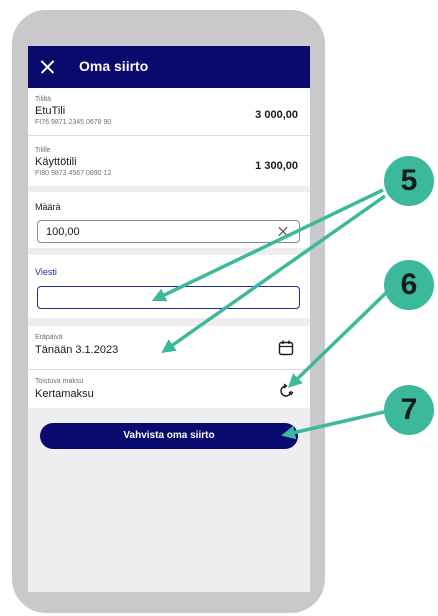 This screenshot has height=616, width=438. I want to click on callout-badge-6: 6, so click(409, 285).